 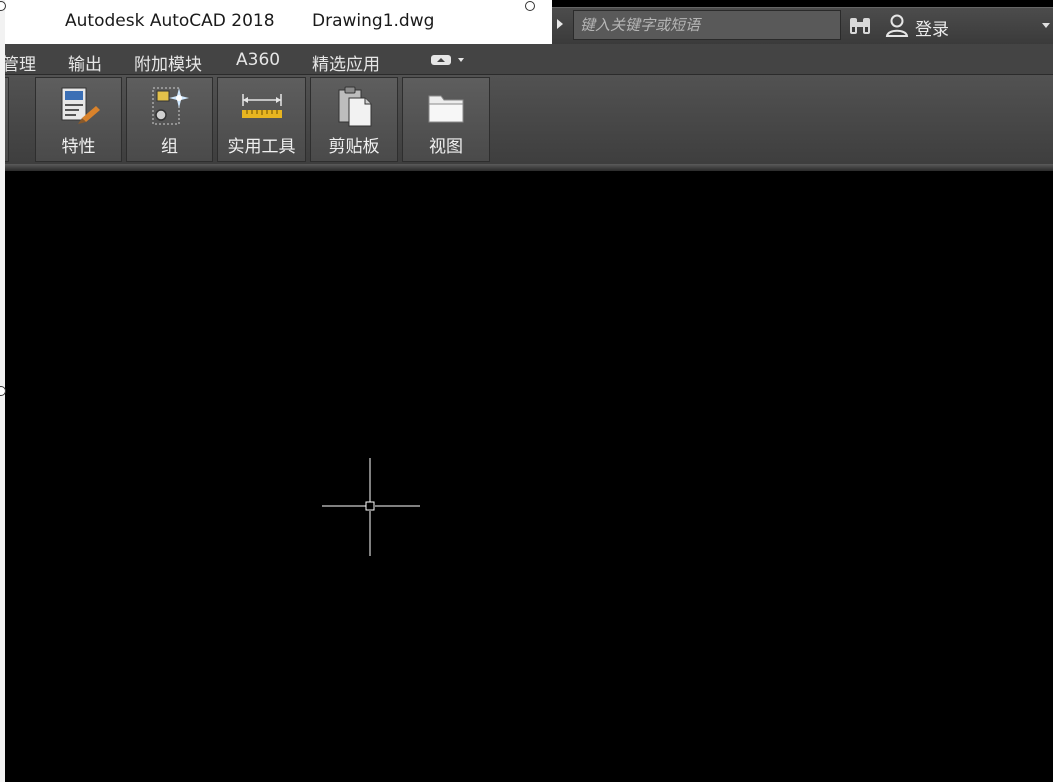 I want to click on ribbon-display-options-icon, so click(x=450, y=60).